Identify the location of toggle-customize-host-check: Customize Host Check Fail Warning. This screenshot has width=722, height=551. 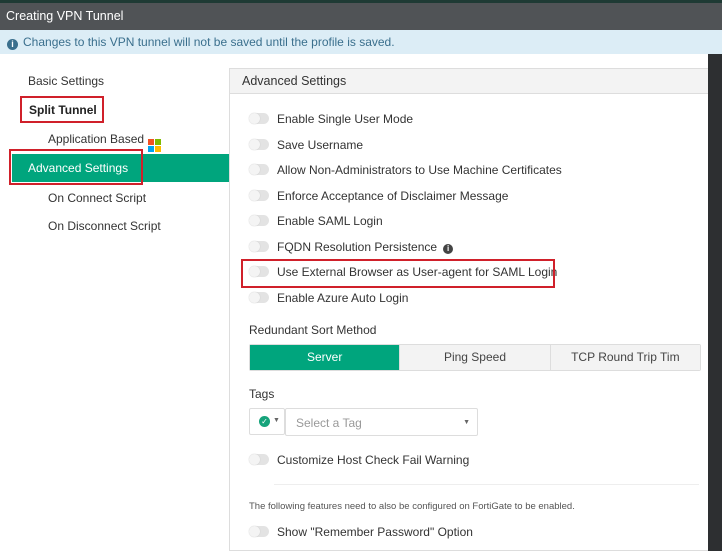
(359, 460).